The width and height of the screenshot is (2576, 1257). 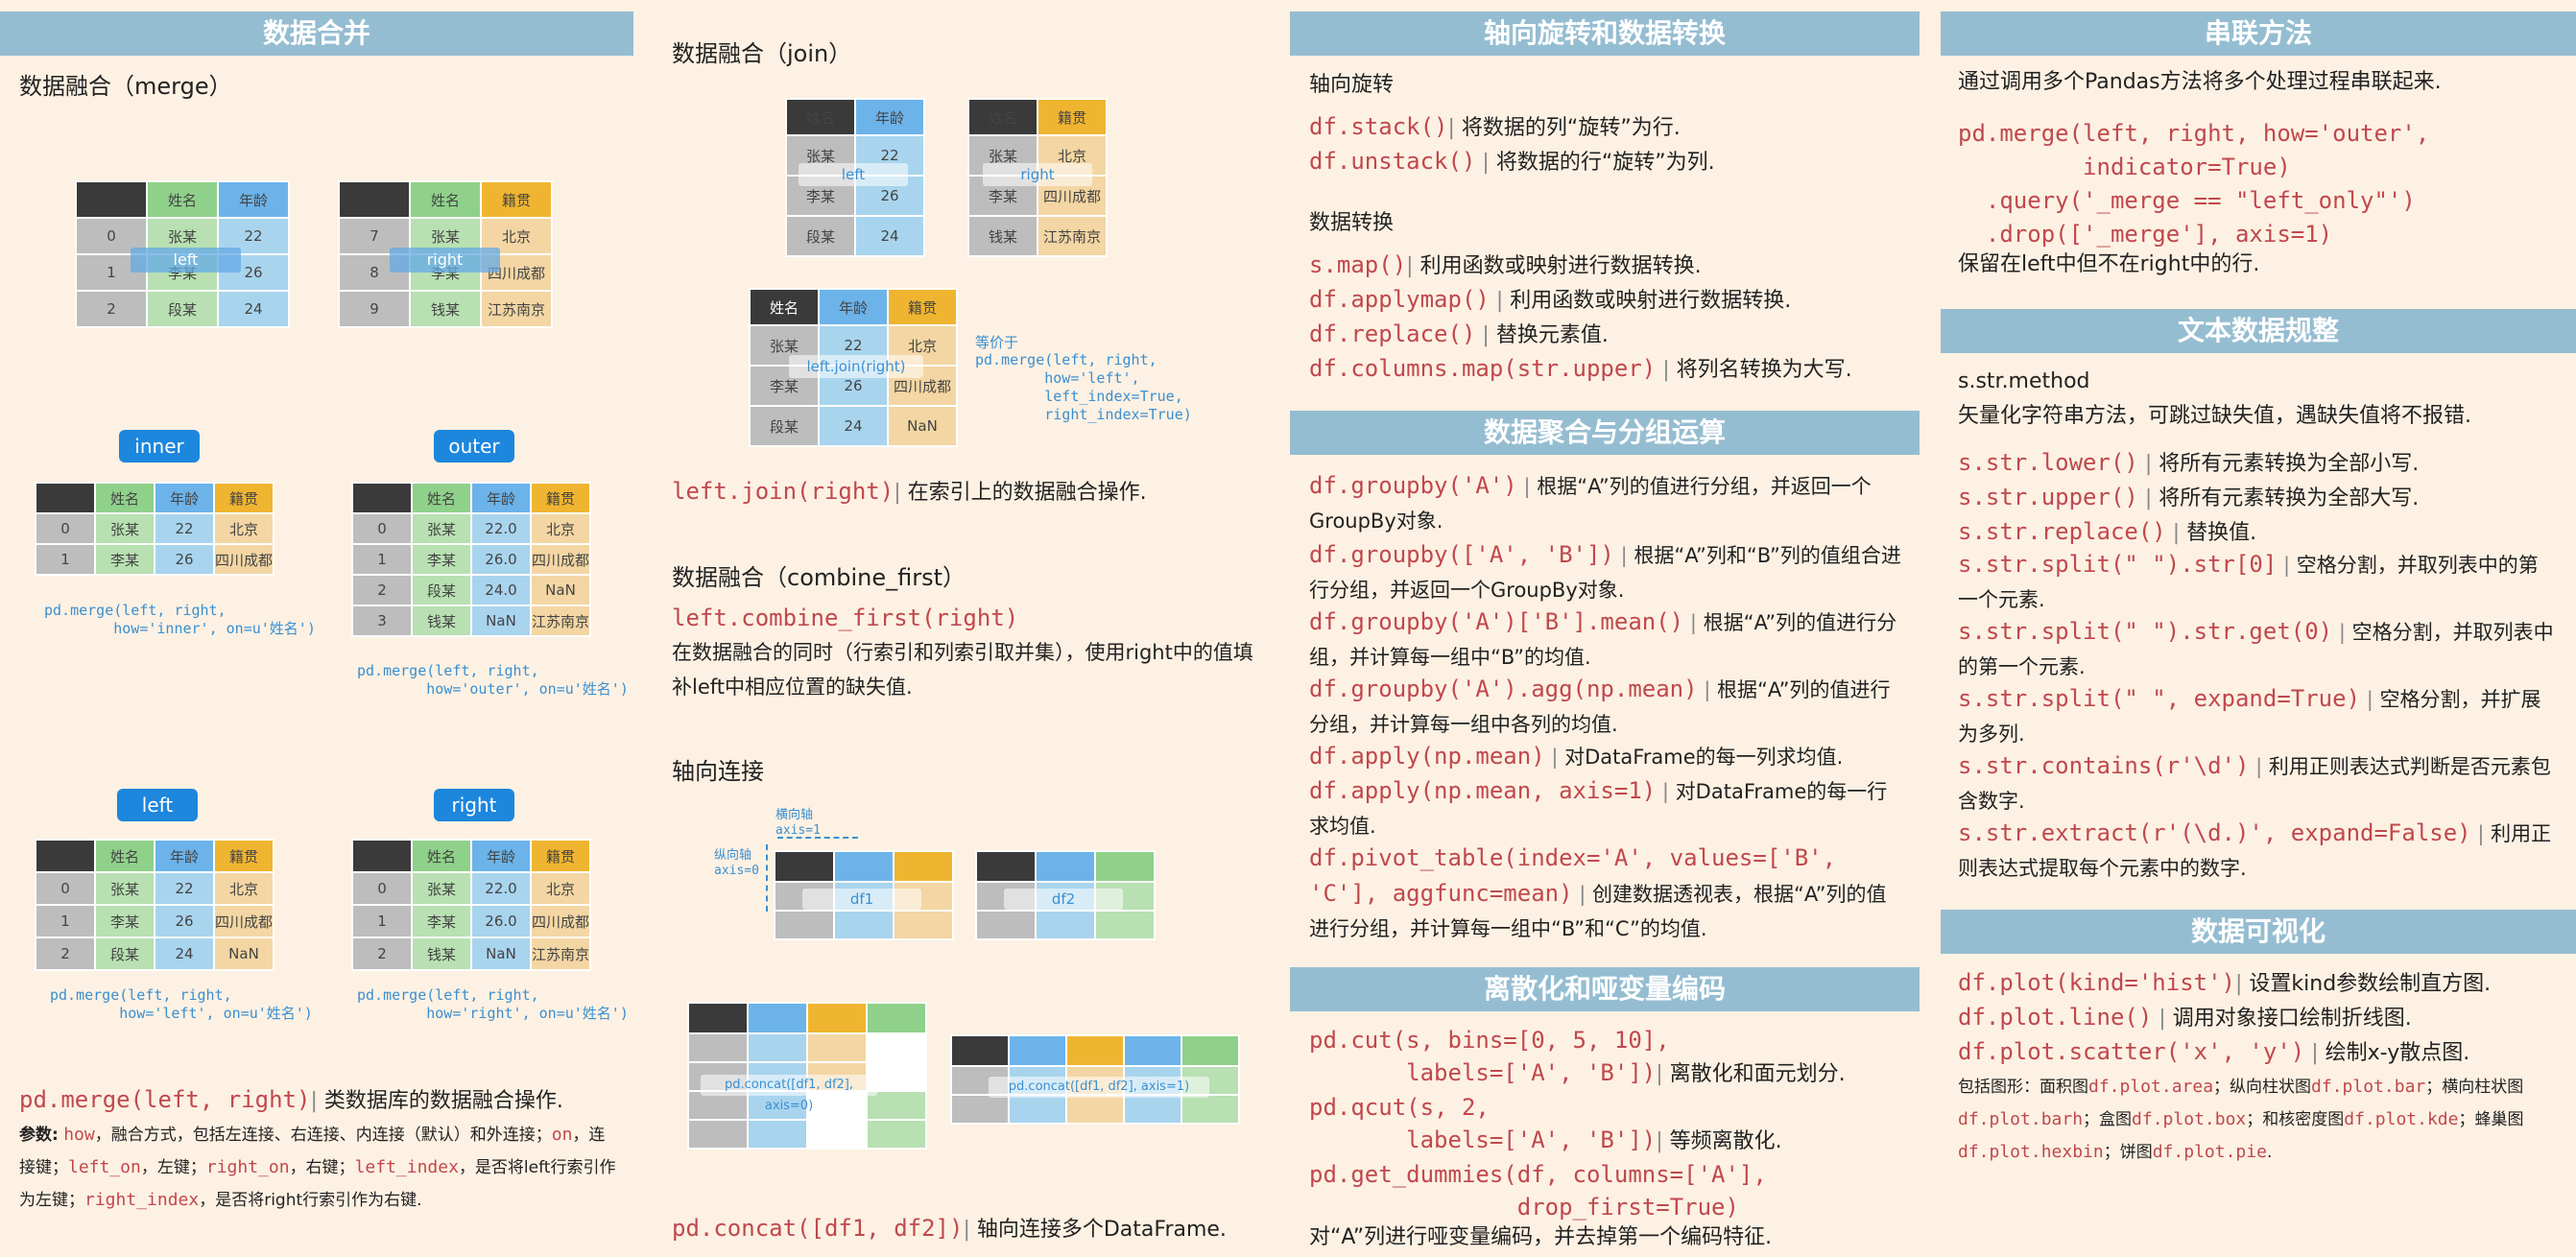 What do you see at coordinates (856, 367) in the screenshot?
I see `join-result-overlay: left.join(right)` at bounding box center [856, 367].